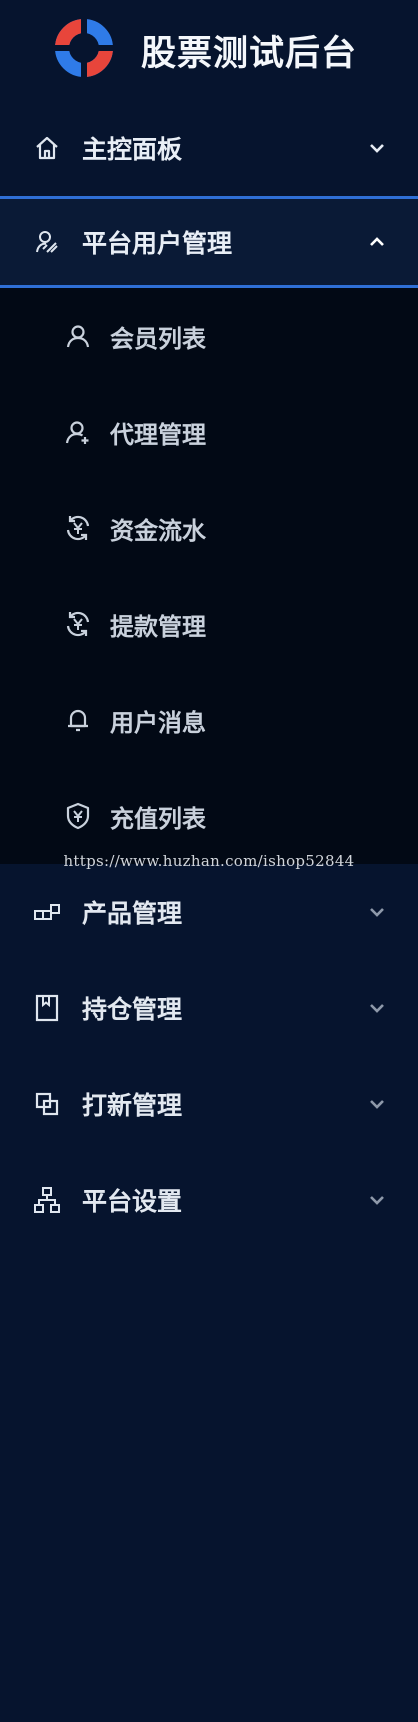  What do you see at coordinates (47, 912) in the screenshot?
I see `product-icon` at bounding box center [47, 912].